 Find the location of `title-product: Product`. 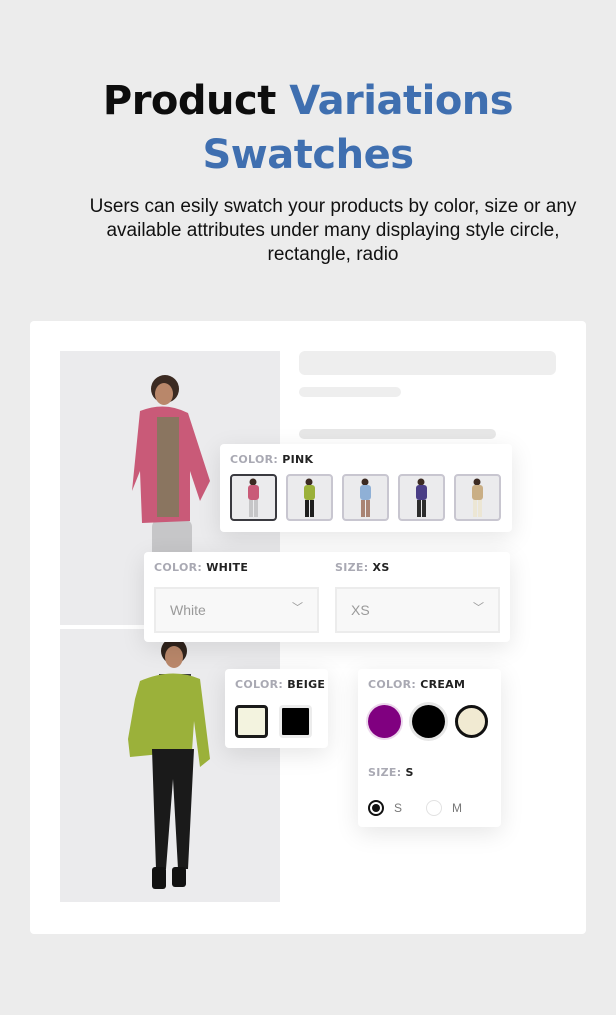

title-product: Product is located at coordinates (189, 101).